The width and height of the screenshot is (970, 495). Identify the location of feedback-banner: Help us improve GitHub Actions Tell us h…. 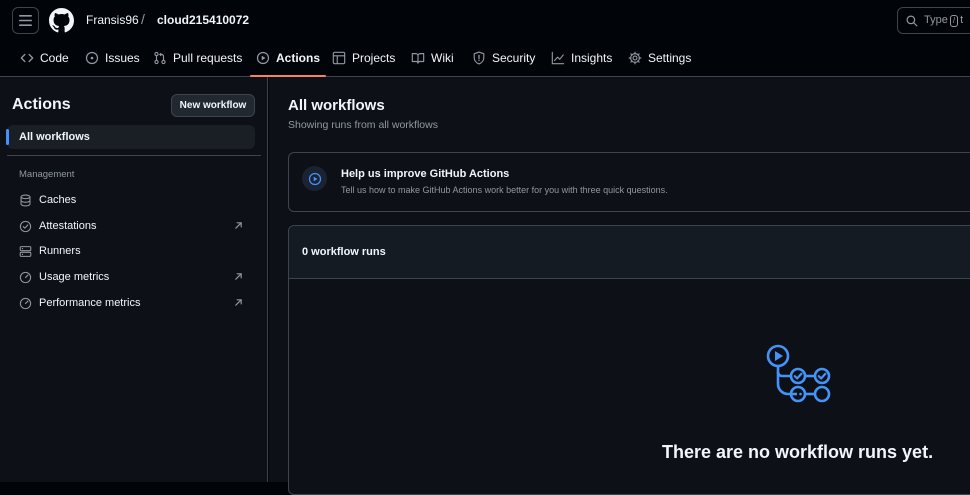
(629, 182).